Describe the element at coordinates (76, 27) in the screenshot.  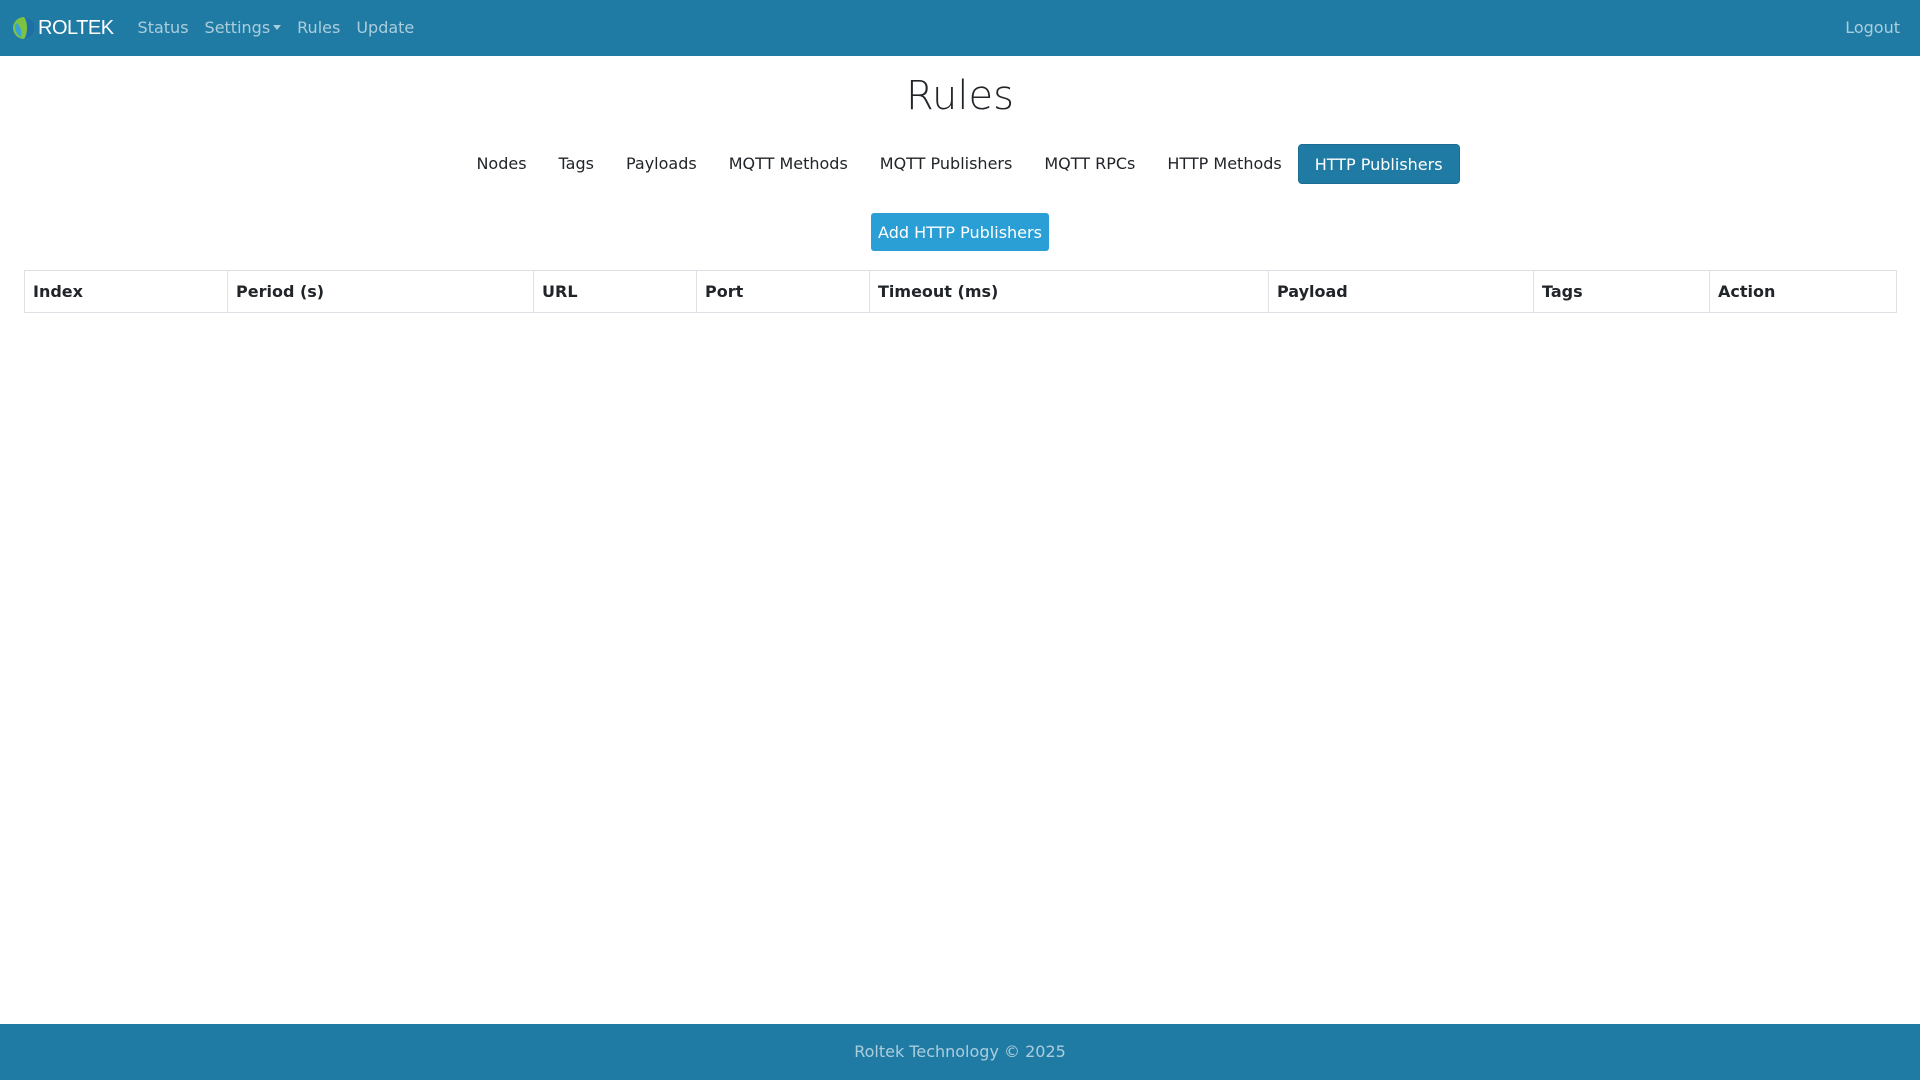
I see `brand-name: ROLTEK` at that location.